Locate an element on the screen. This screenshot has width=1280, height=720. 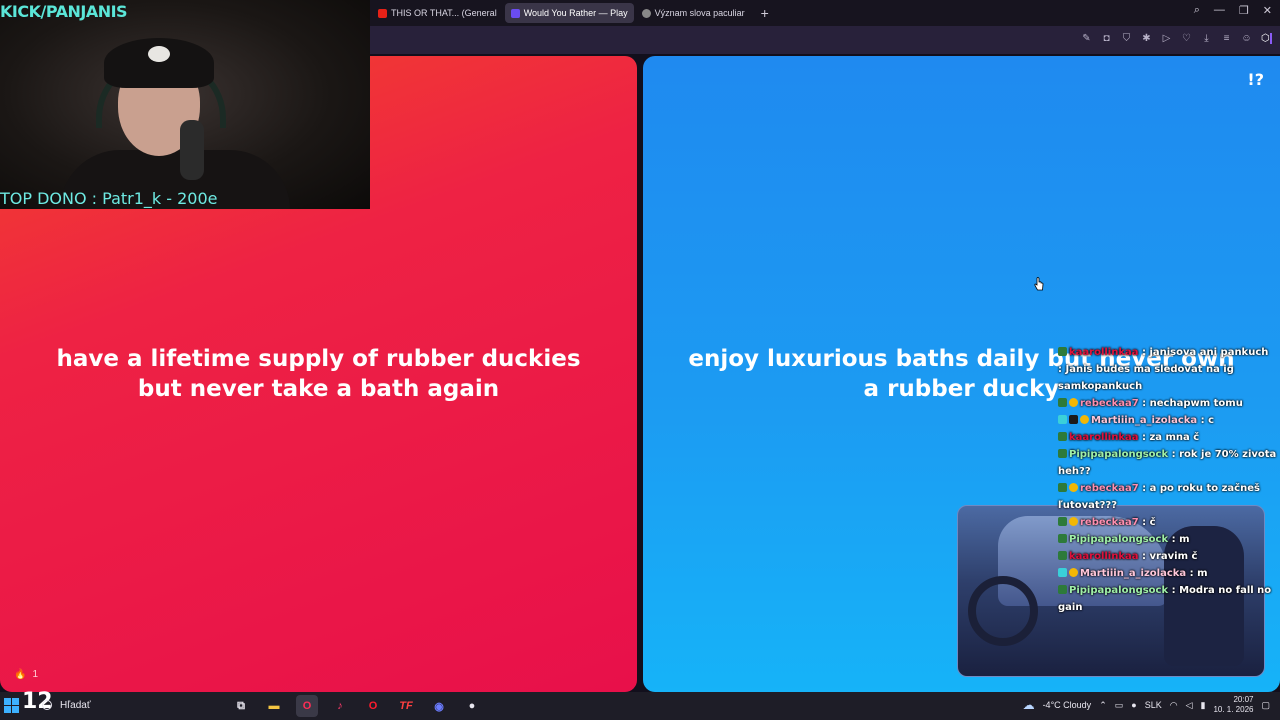
cloud-icon: ☁ is located at coordinates (1028, 705).